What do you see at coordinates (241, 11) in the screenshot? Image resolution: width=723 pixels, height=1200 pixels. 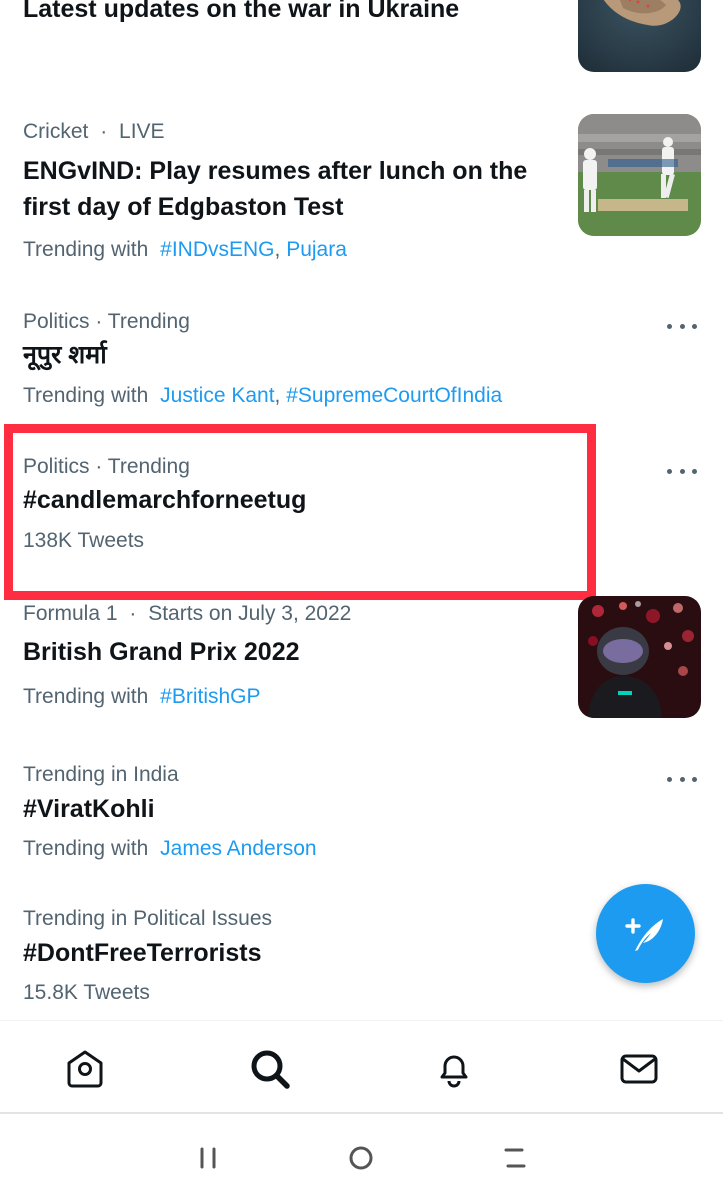 I see `trend-title: Latest updates on the war in Ukraine` at bounding box center [241, 11].